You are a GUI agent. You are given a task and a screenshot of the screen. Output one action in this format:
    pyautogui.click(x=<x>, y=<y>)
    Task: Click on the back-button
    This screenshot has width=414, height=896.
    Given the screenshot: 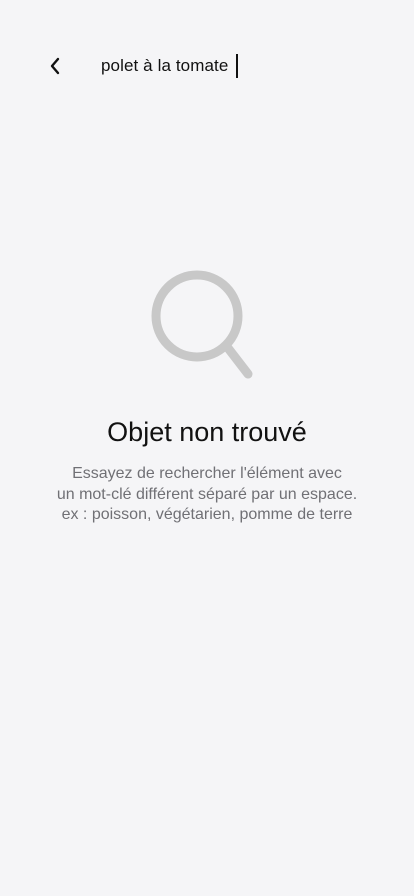 What is the action you would take?
    pyautogui.click(x=55, y=66)
    